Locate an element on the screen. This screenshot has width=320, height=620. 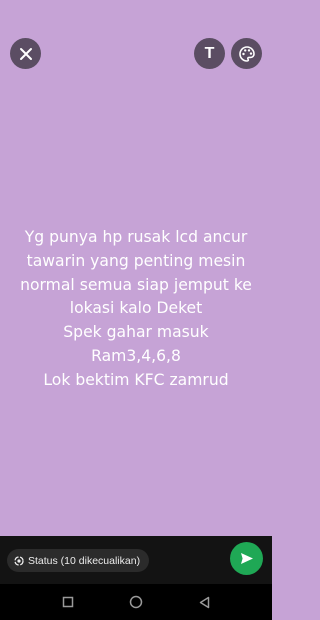
palette-icon is located at coordinates (246, 53).